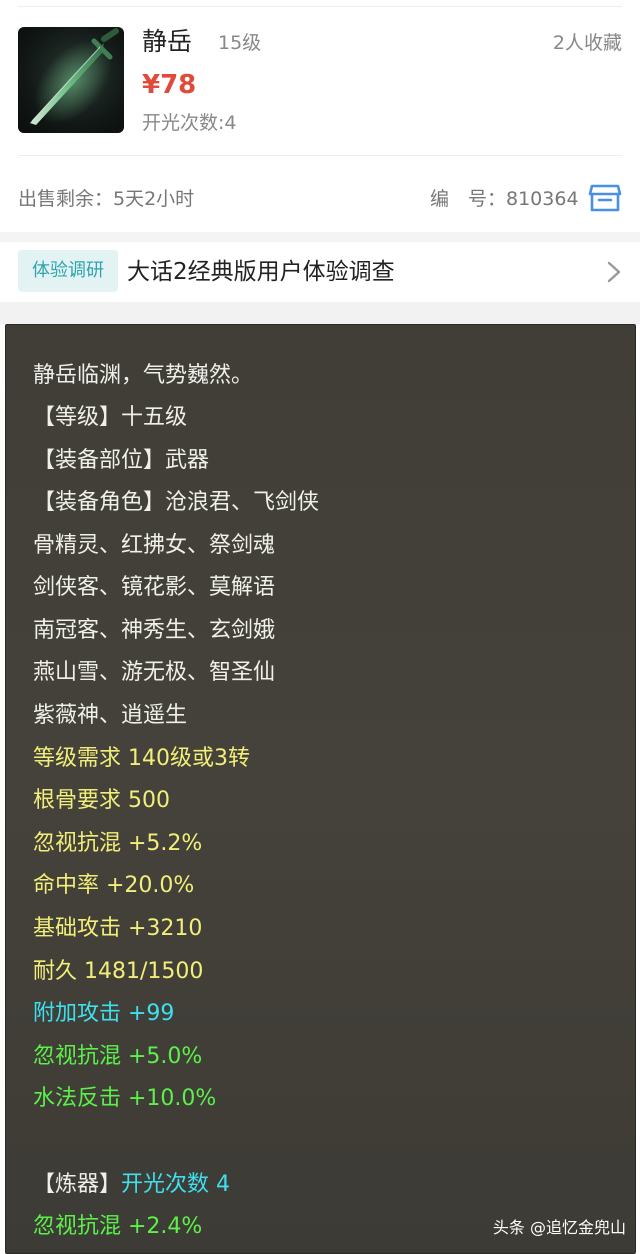 Image resolution: width=640 pixels, height=1254 pixels. What do you see at coordinates (154, 545) in the screenshot?
I see `role-line: 骨精灵、红拂女、祭剑魂` at bounding box center [154, 545].